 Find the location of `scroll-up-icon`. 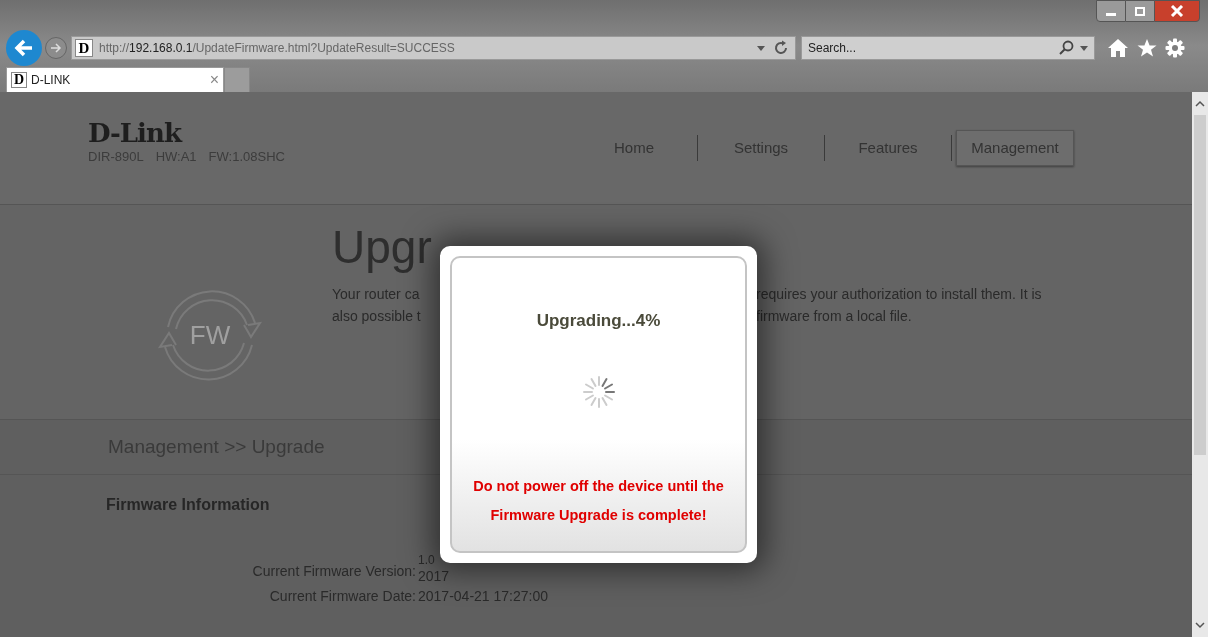

scroll-up-icon is located at coordinates (1200, 103).